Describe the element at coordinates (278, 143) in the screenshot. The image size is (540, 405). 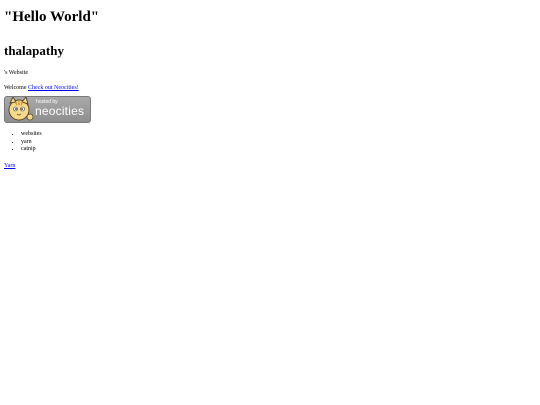
I see `list-item: yarn` at that location.